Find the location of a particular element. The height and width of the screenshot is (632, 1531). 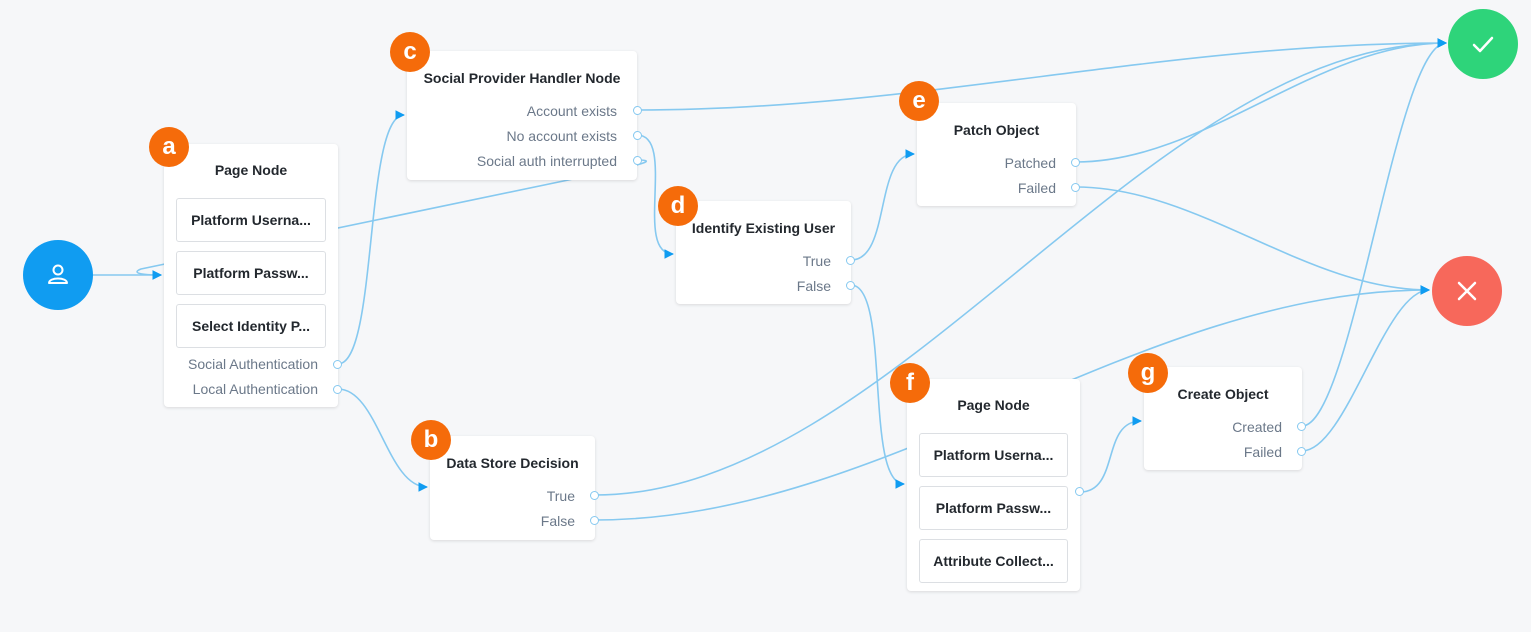

connection-edge-e-patched is located at coordinates (1261, 100).